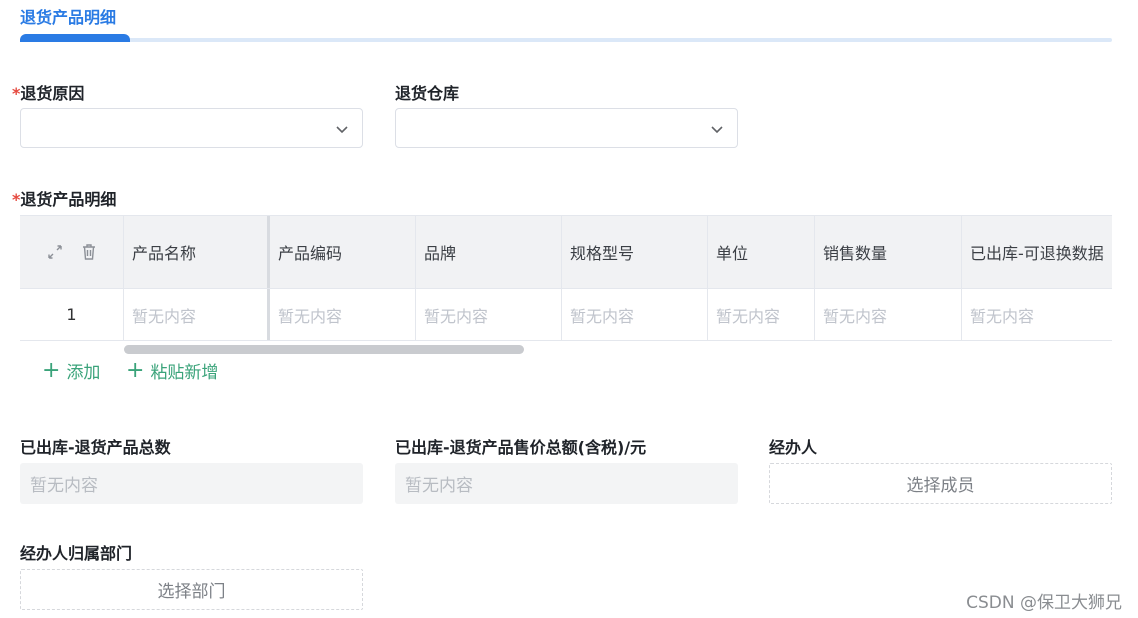 This screenshot has height=618, width=1138. Describe the element at coordinates (191, 589) in the screenshot. I see `select-department-button: 选择部门` at that location.